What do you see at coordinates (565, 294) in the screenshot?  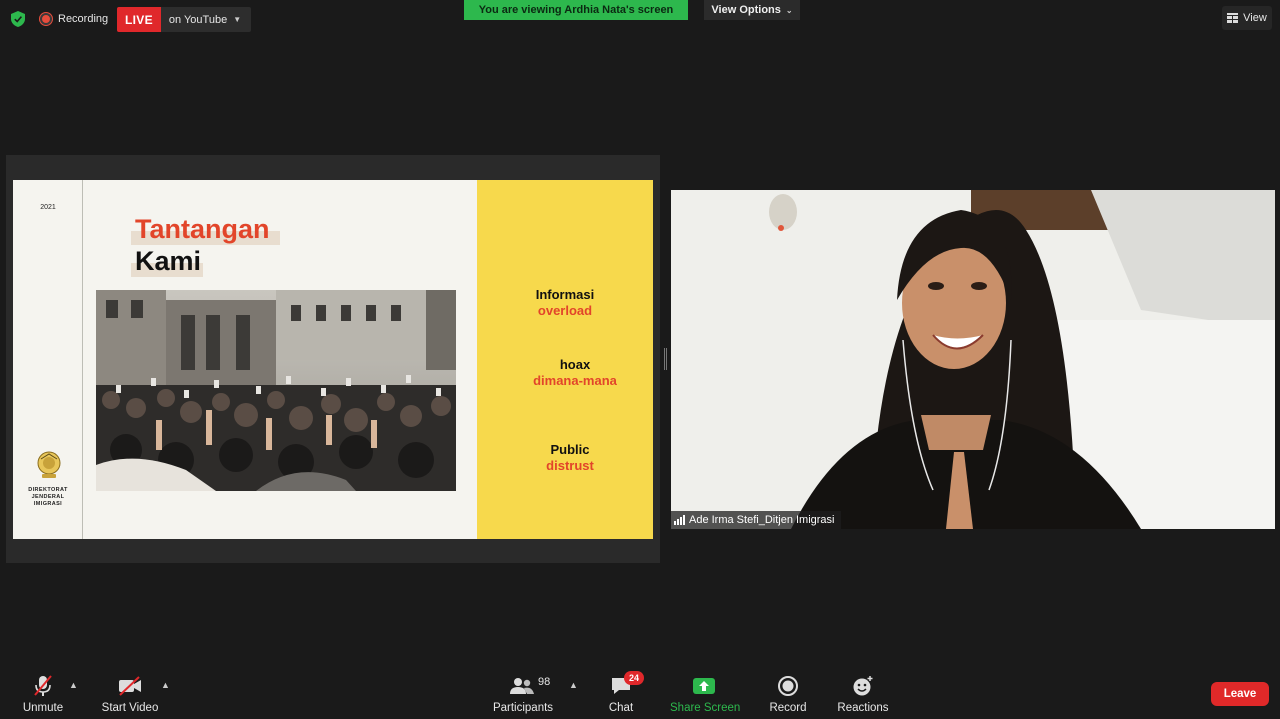 I see `slide-point-1-line1: Informasi` at bounding box center [565, 294].